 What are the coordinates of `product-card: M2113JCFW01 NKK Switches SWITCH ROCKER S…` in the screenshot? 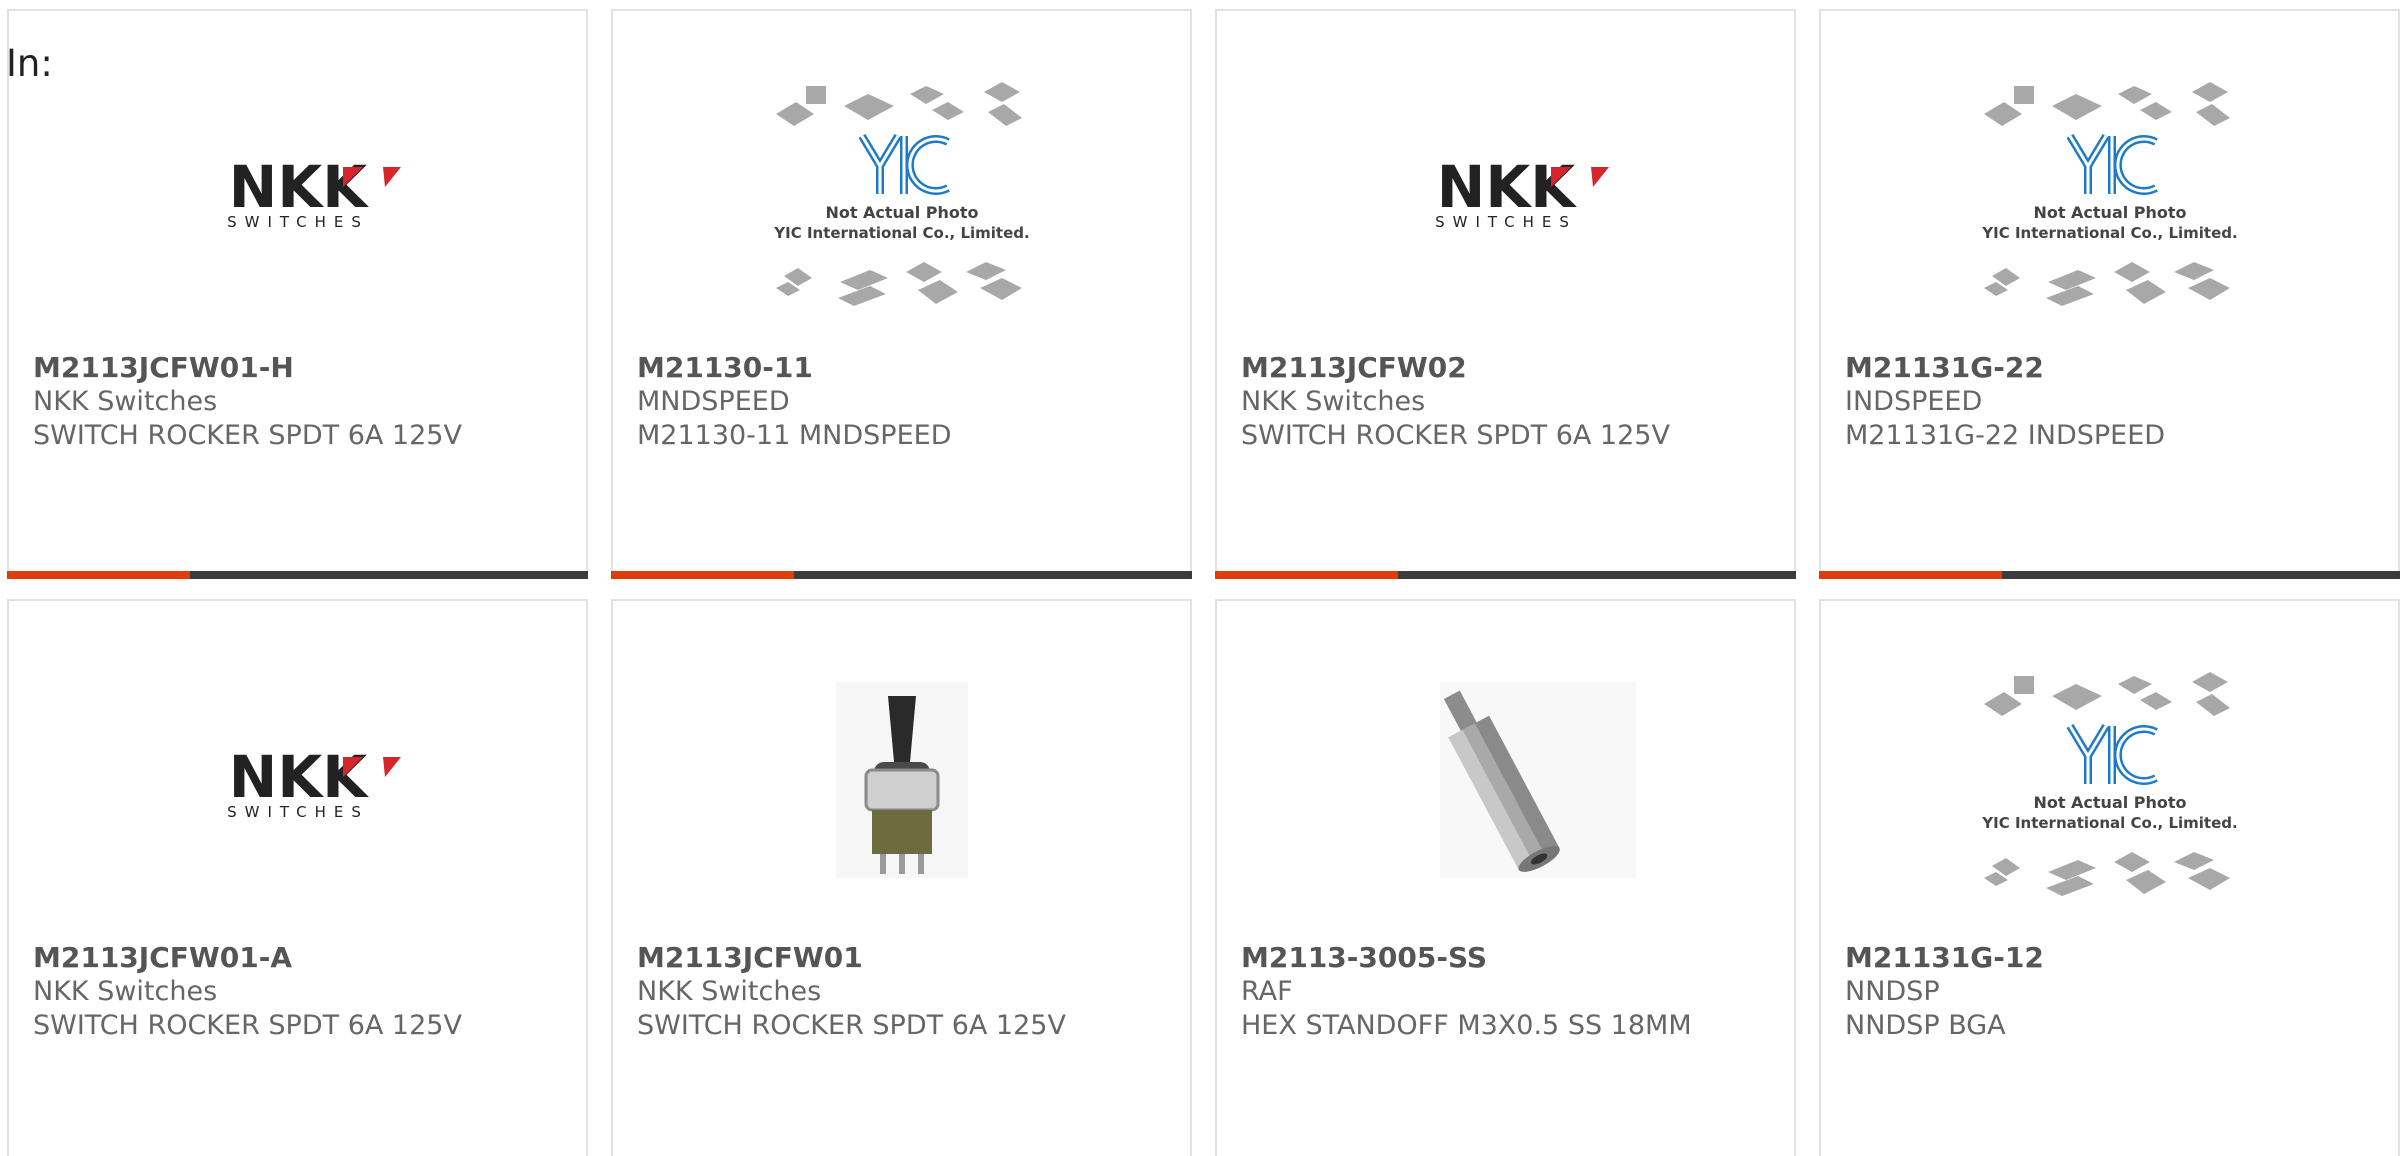 It's located at (901, 877).